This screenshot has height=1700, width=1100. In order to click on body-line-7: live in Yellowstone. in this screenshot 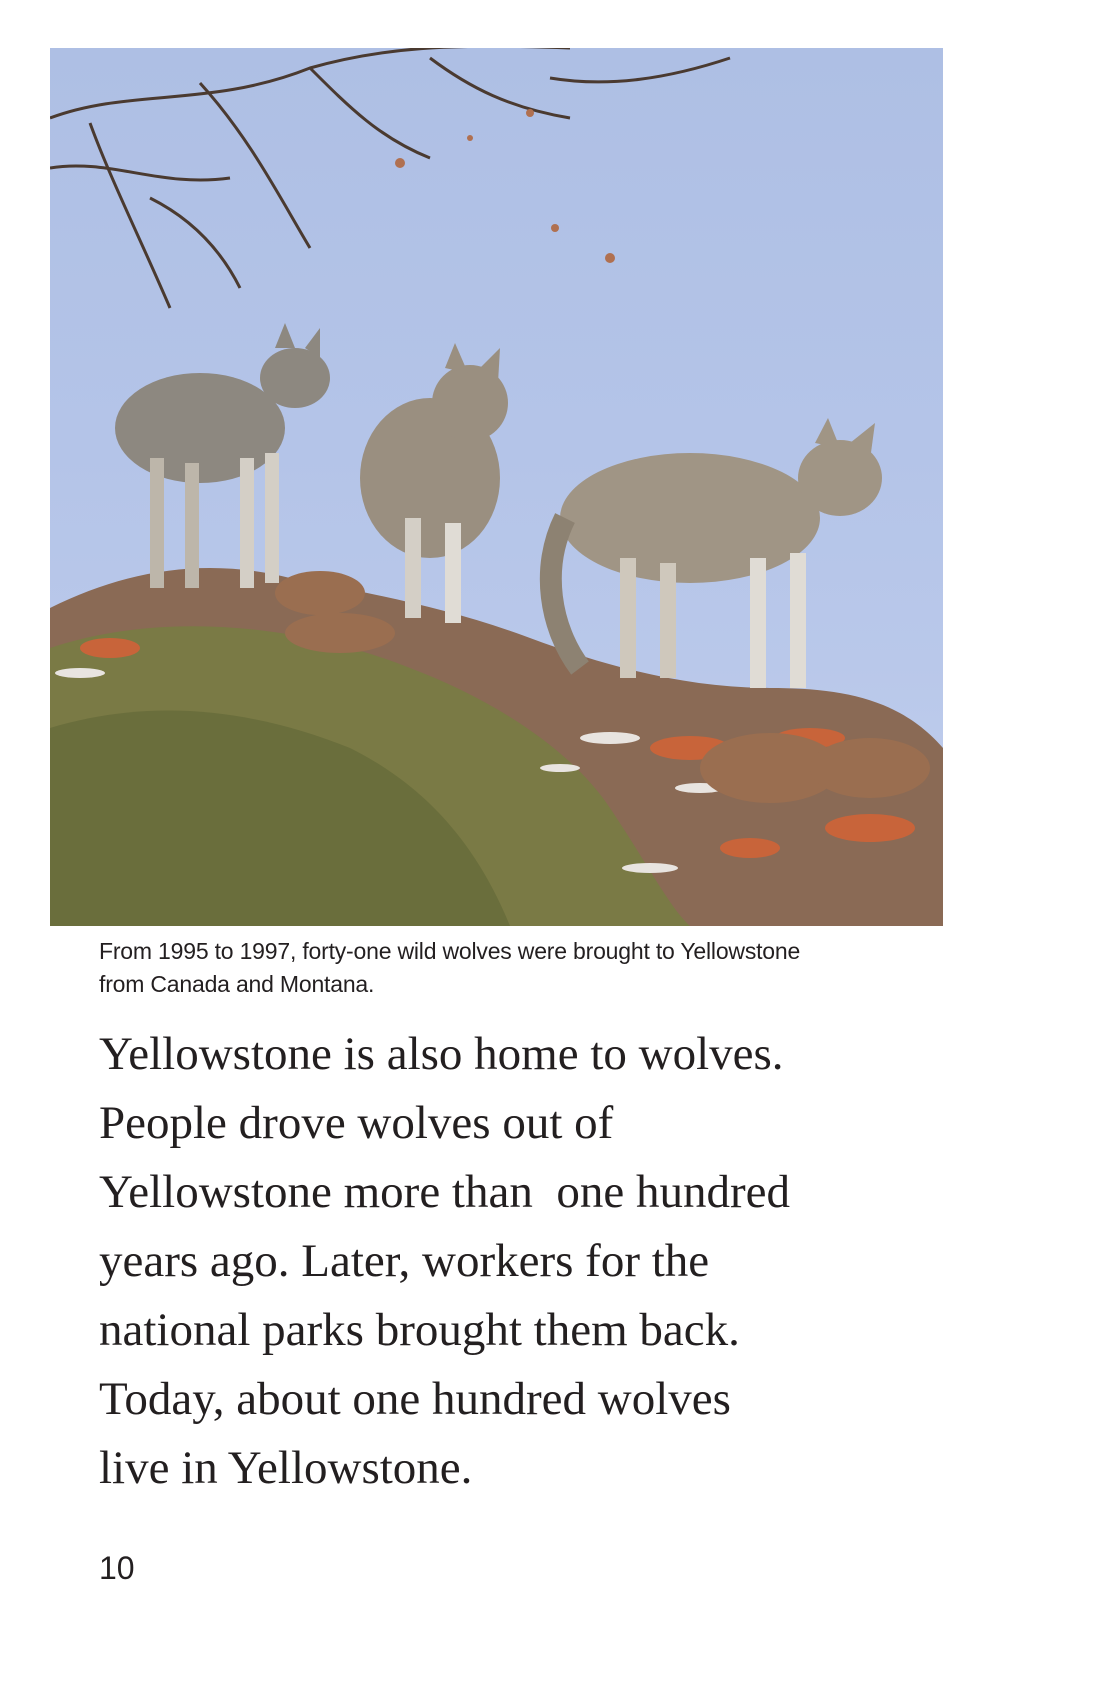, I will do `click(286, 1468)`.